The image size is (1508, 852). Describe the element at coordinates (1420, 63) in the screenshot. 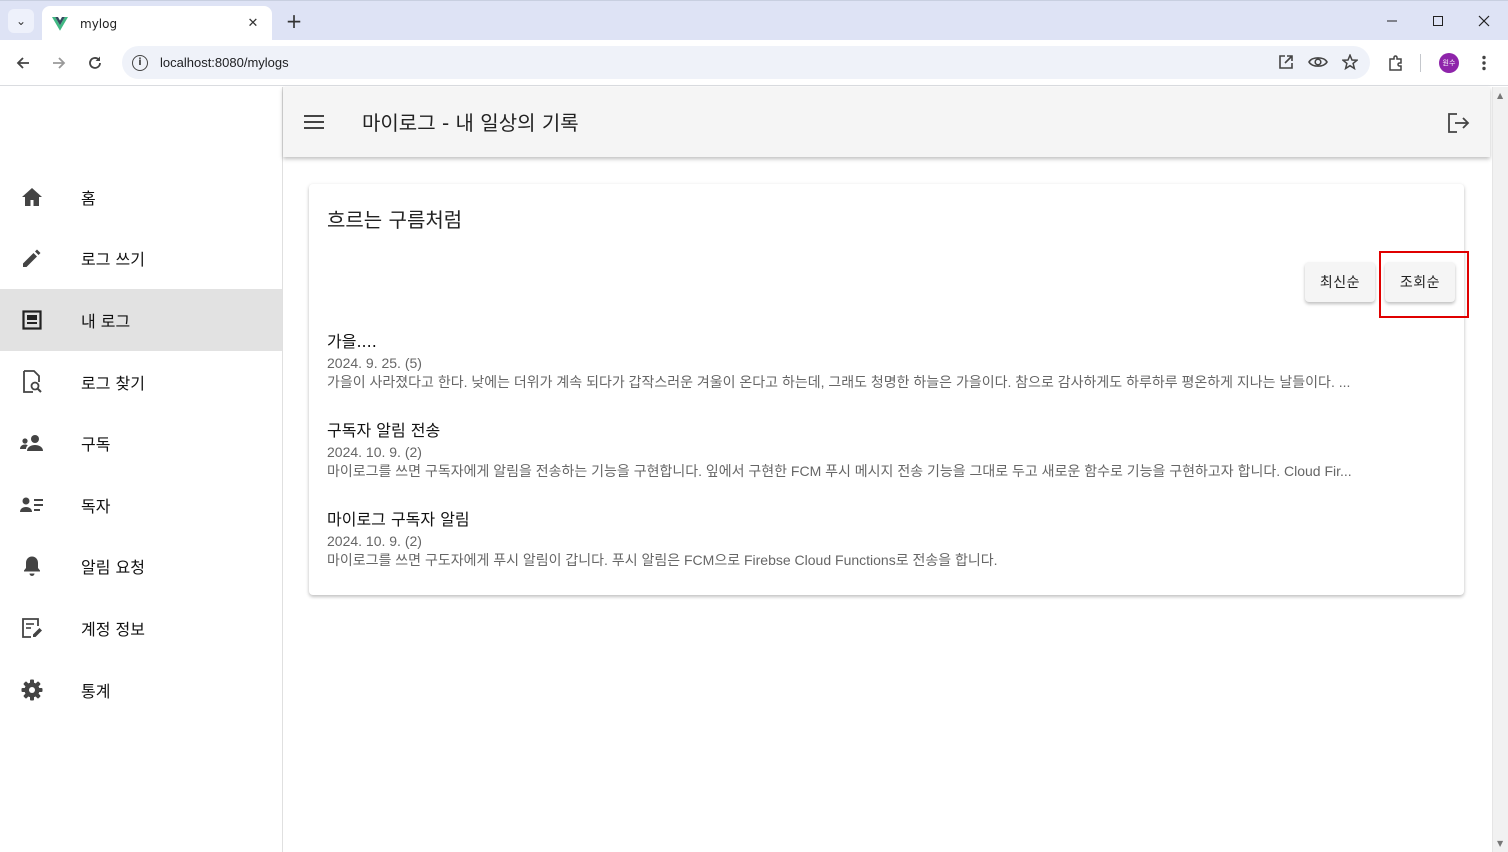

I see `toolbar-separator` at that location.